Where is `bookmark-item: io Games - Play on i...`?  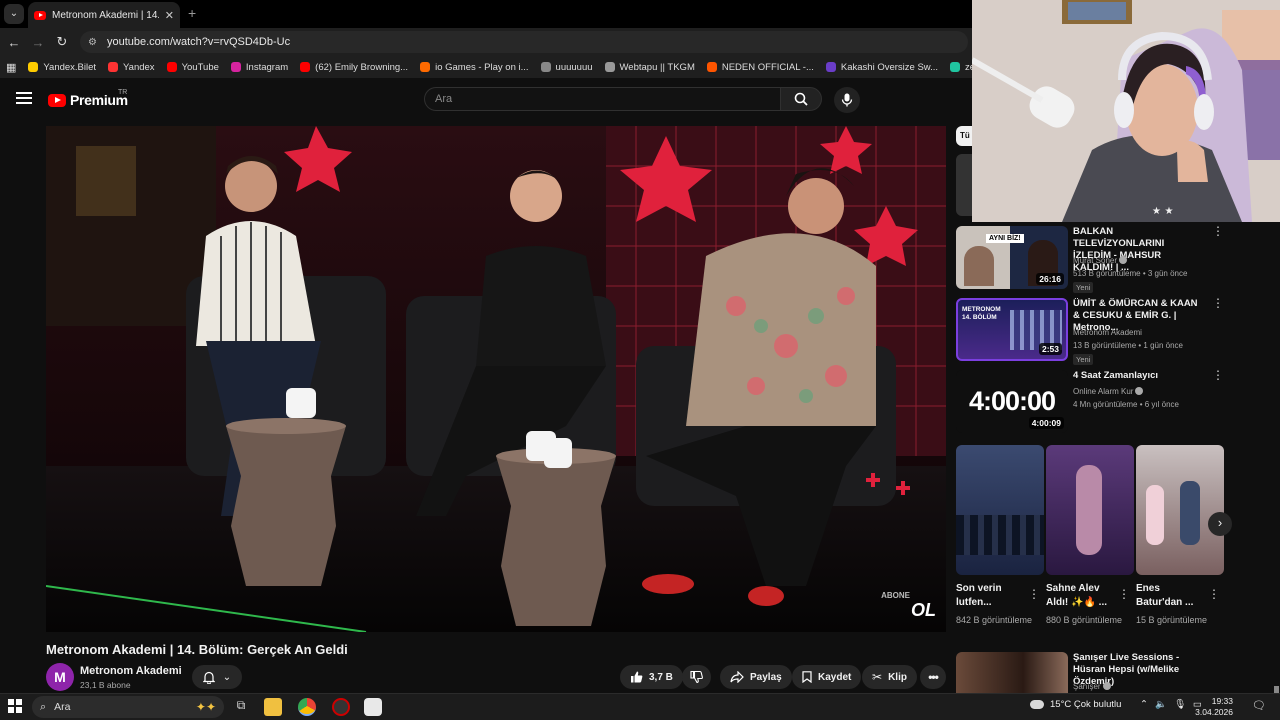
bookmark-item: io Games - Play on i... is located at coordinates (474, 67).